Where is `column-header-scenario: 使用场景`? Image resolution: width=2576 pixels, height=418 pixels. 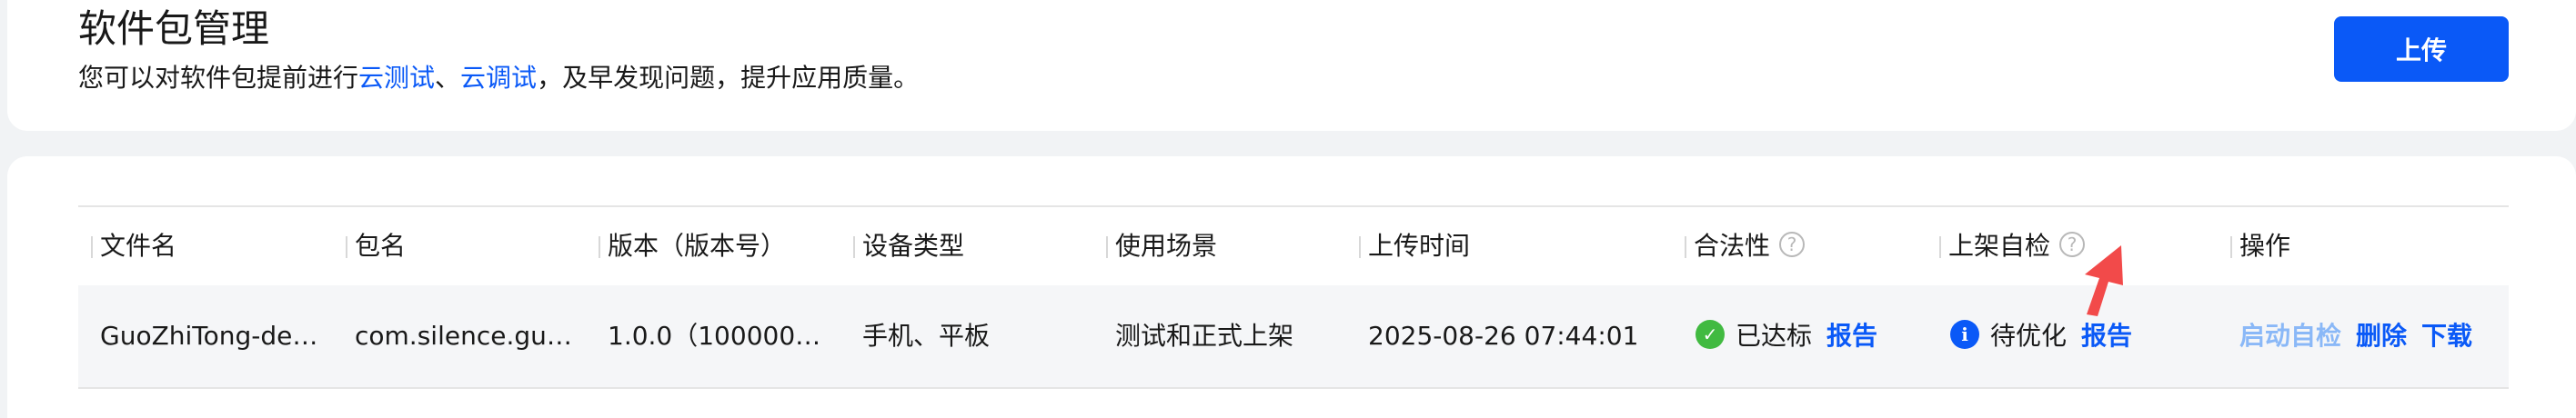 column-header-scenario: 使用场景 is located at coordinates (1162, 246).